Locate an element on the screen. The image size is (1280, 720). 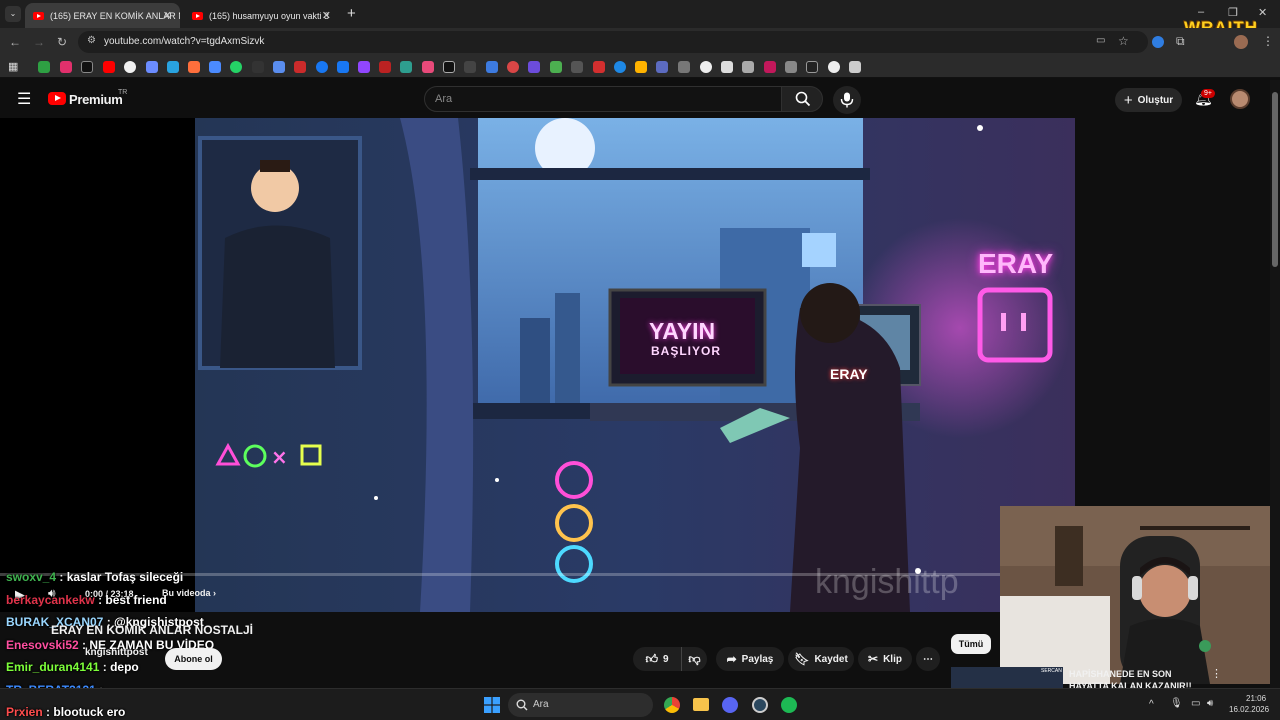
save-label: Kaydet is located at coordinates (831, 659).